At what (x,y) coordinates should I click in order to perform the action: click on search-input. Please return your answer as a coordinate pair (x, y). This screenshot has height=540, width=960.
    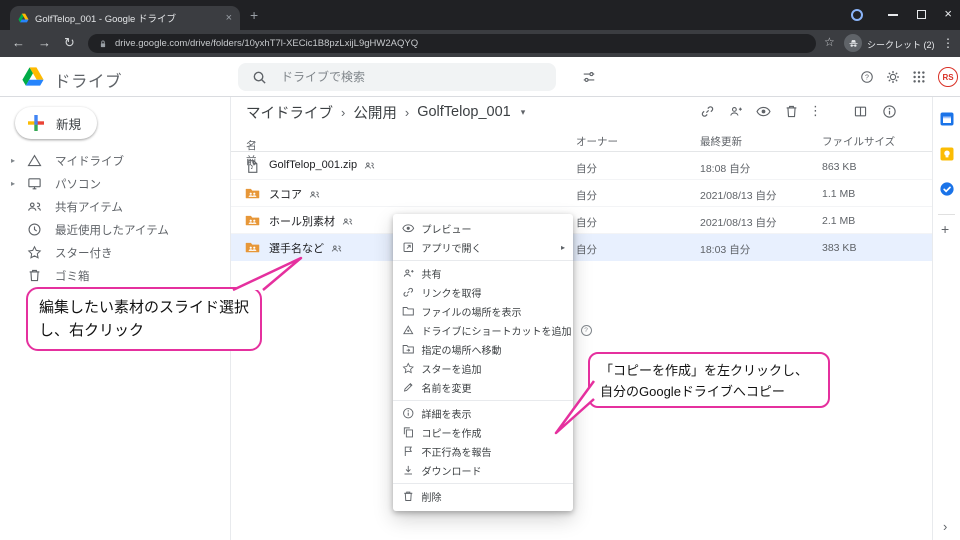
    Looking at the image, I should click on (410, 77).